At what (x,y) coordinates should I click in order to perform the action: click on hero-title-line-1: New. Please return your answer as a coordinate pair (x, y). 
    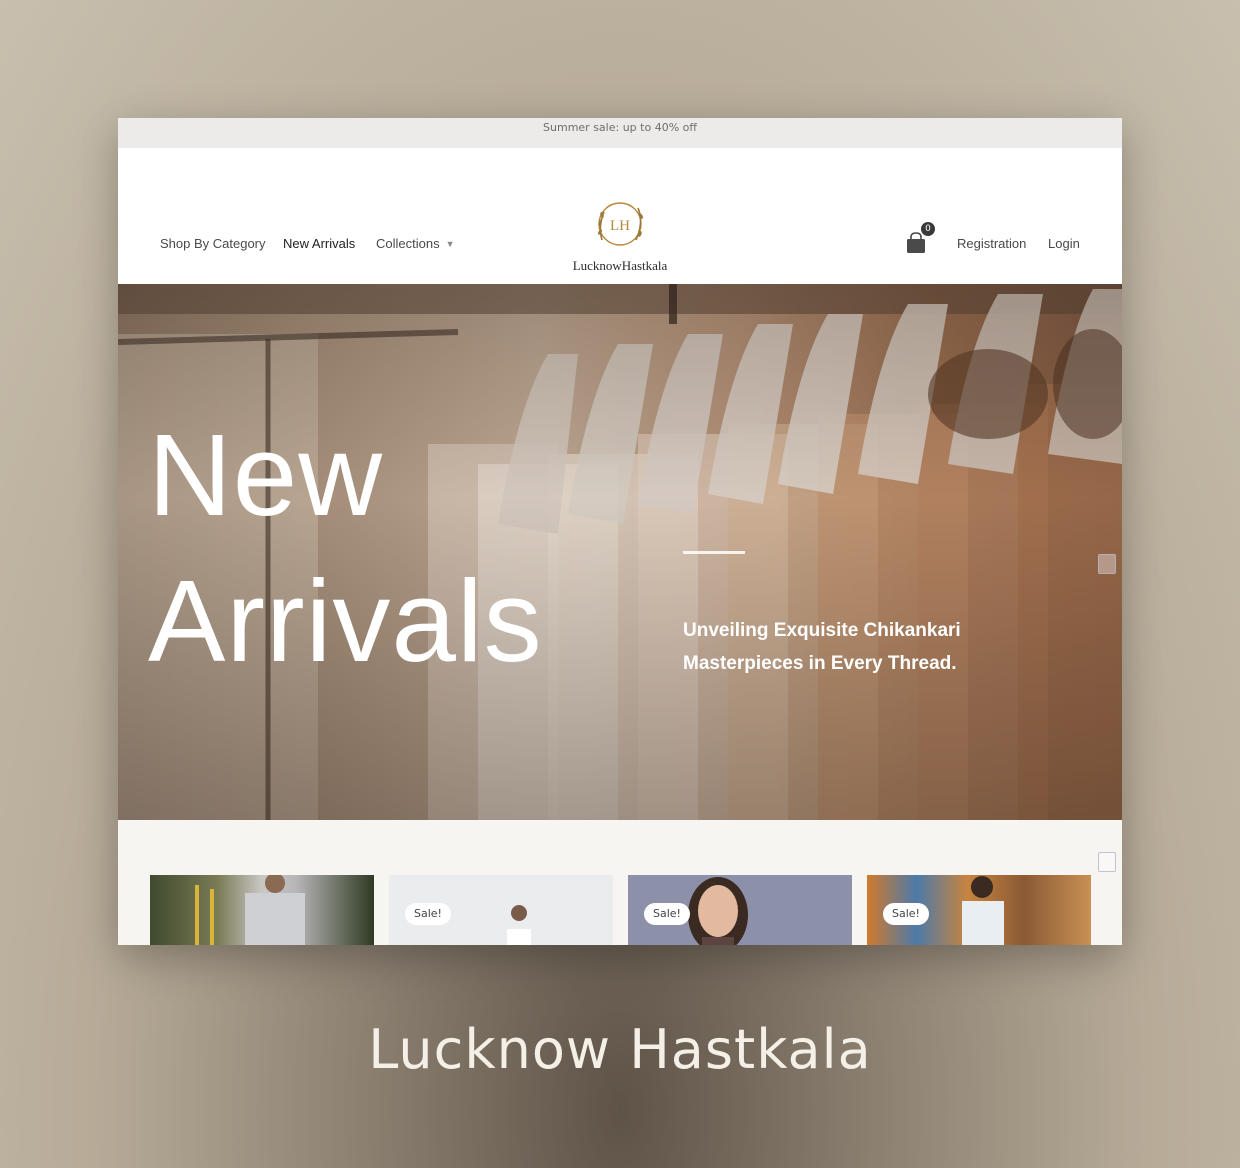
    Looking at the image, I should click on (266, 475).